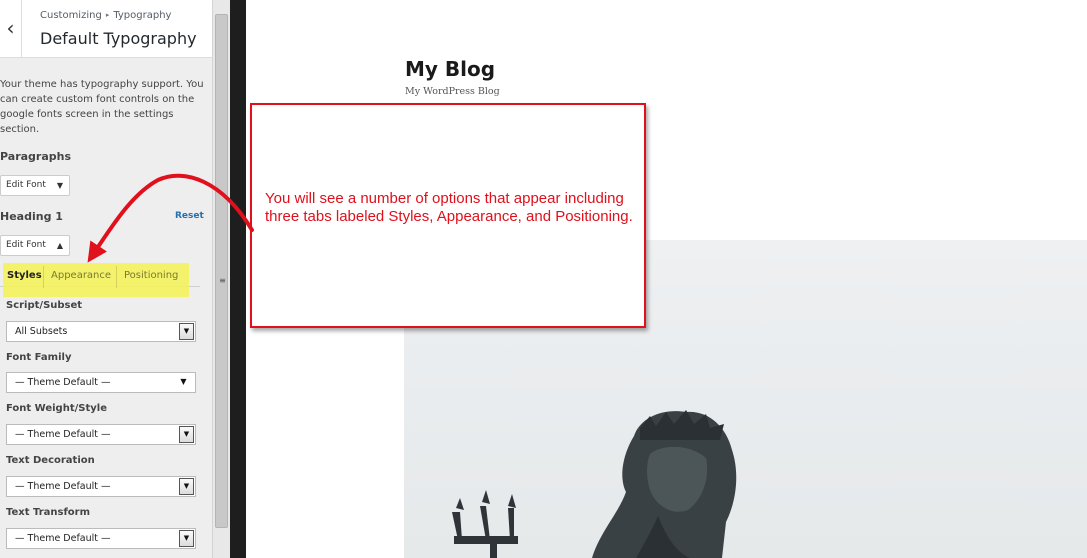 The height and width of the screenshot is (558, 1087). I want to click on text-transform-label: Text Transform, so click(48, 512).